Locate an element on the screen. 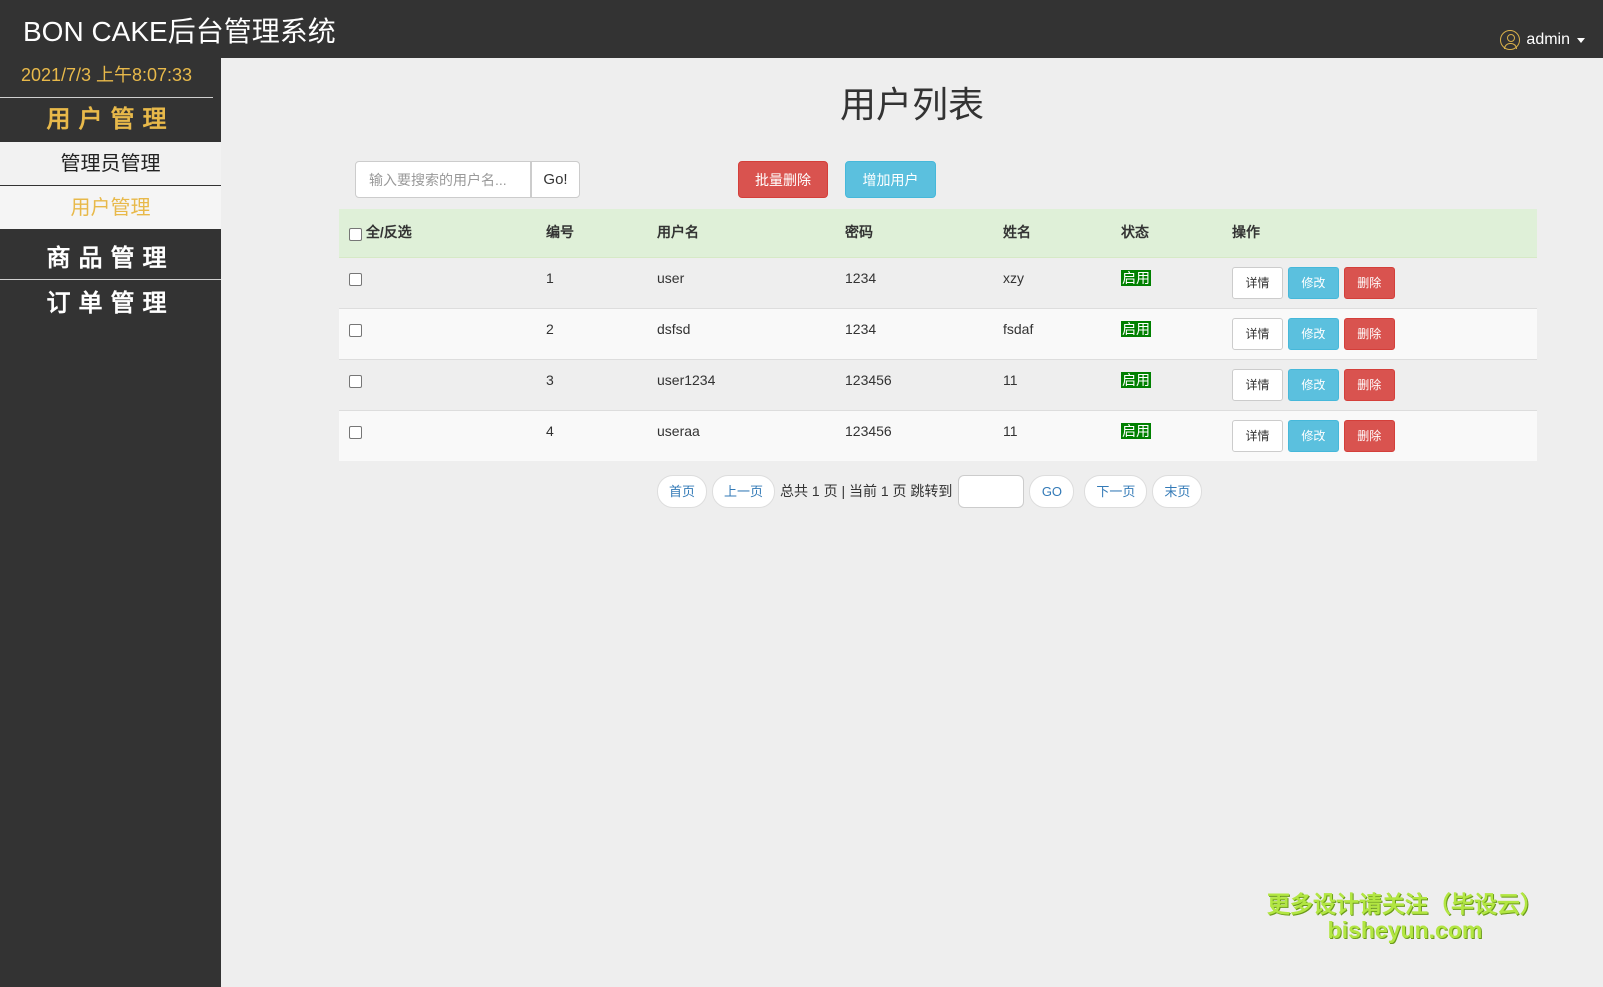  select-all-checkbox is located at coordinates (355, 234).